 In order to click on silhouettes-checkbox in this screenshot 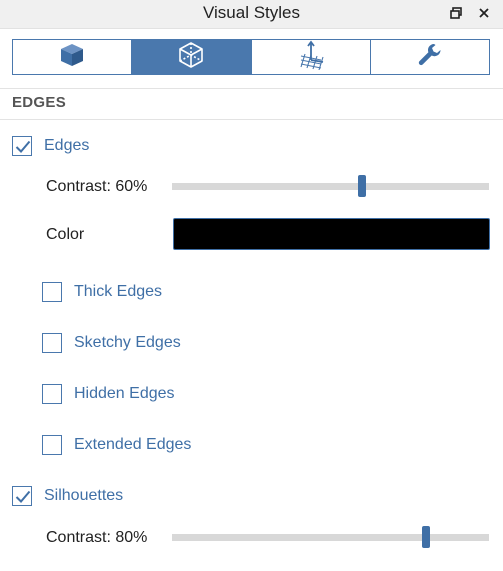, I will do `click(22, 496)`.